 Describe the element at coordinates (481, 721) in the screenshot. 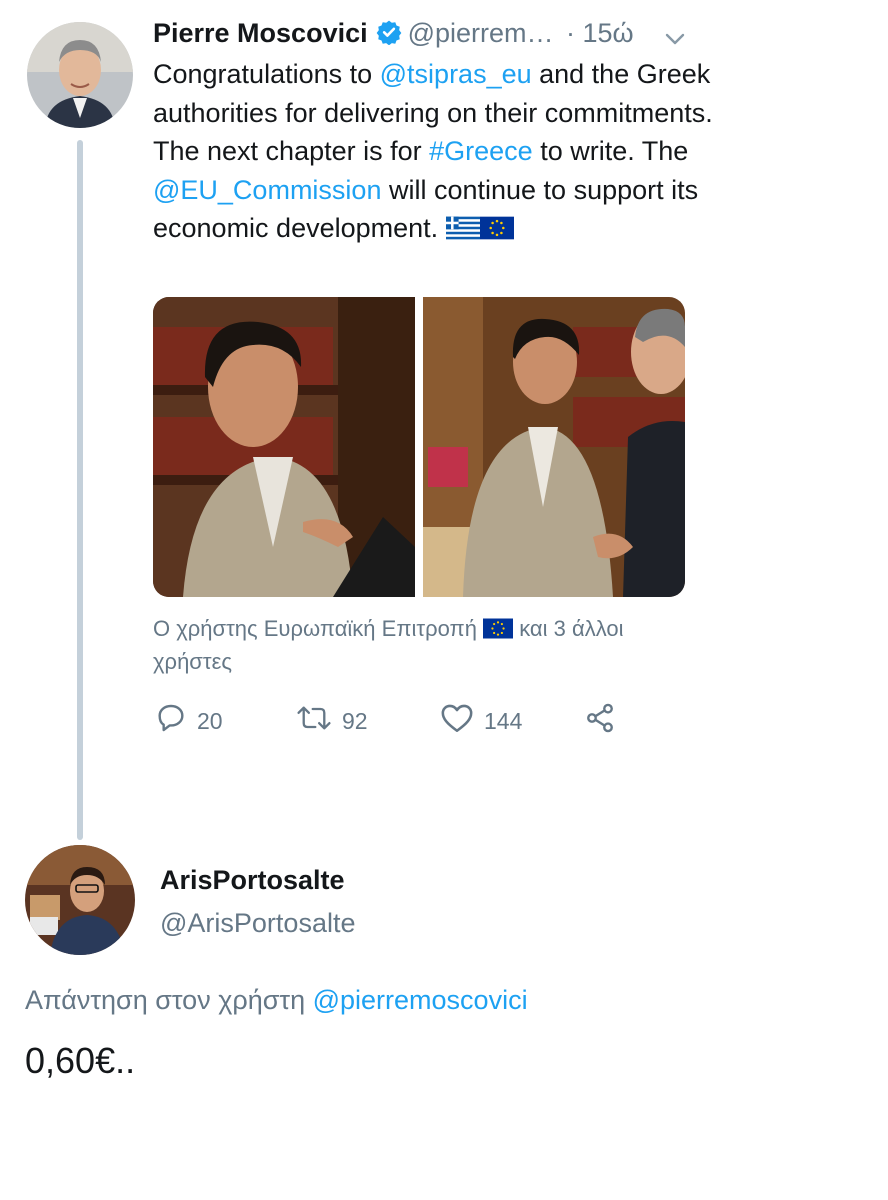

I see `like-button: 144` at that location.